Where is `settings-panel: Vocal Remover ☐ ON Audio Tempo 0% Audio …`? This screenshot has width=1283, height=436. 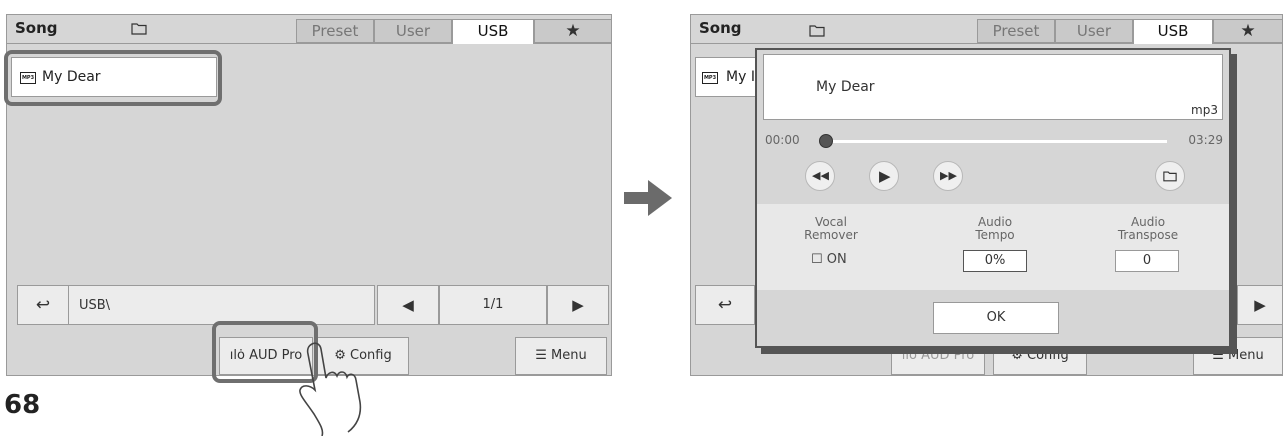 settings-panel: Vocal Remover ☐ ON Audio Tempo 0% Audio … is located at coordinates (993, 247).